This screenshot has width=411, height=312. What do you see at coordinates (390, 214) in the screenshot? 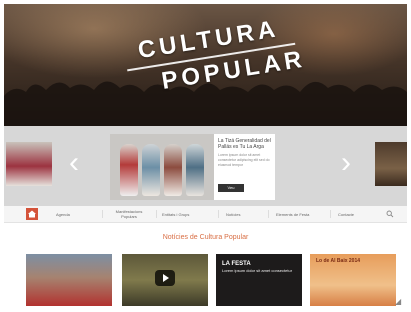
I see `search-icon` at bounding box center [390, 214].